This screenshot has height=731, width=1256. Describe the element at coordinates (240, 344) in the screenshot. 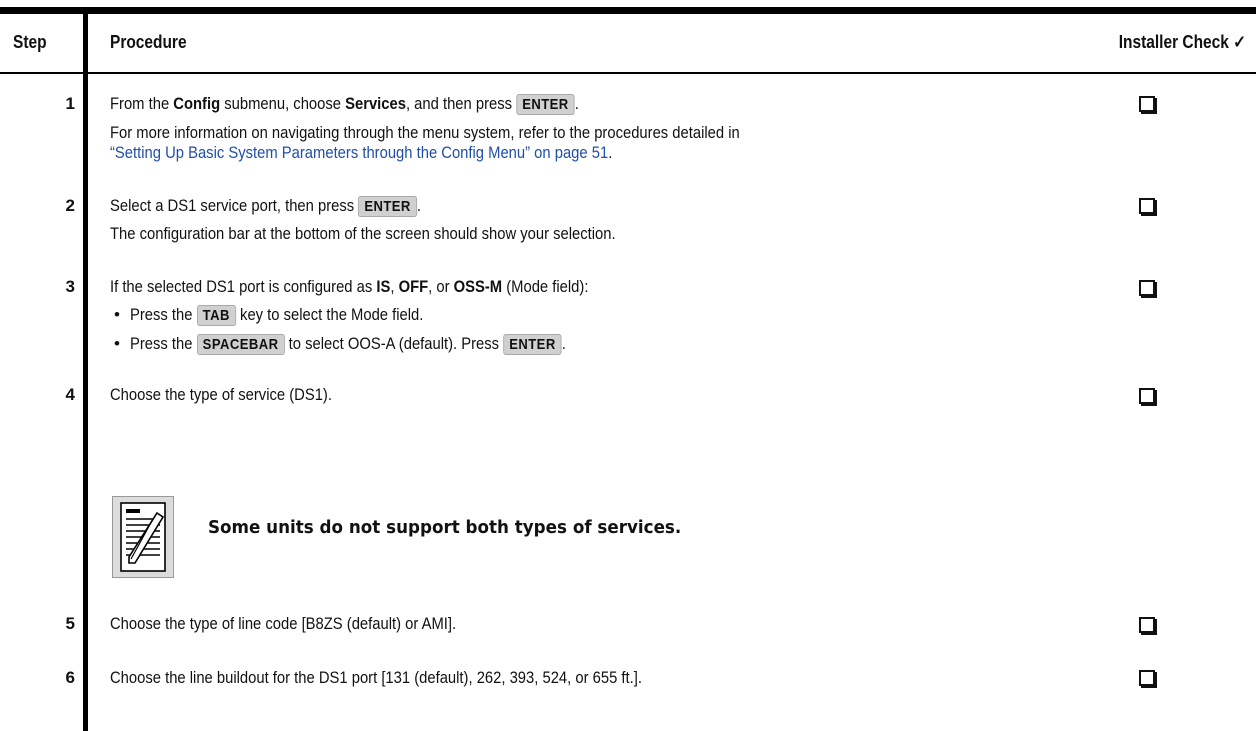

I see `spacebar-key: SPACEBAR` at that location.